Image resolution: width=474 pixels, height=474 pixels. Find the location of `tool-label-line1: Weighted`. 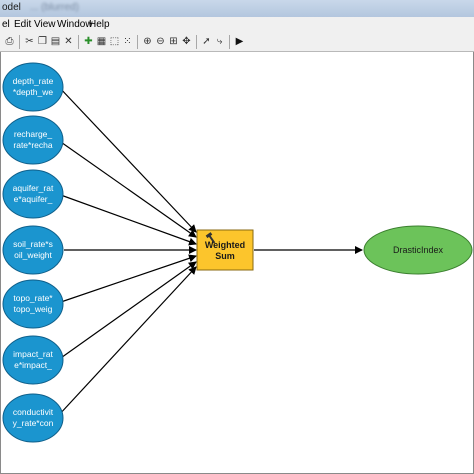

tool-label-line1: Weighted is located at coordinates (225, 245).